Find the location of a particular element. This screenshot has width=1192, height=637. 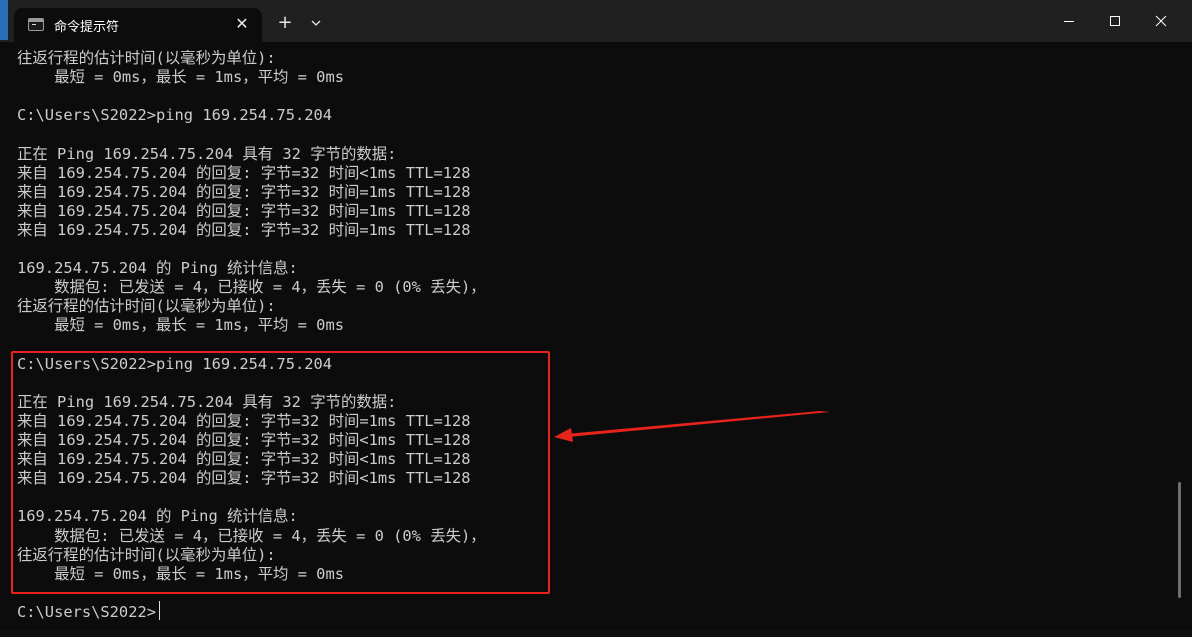

window-bottom-edge is located at coordinates (596, 633).